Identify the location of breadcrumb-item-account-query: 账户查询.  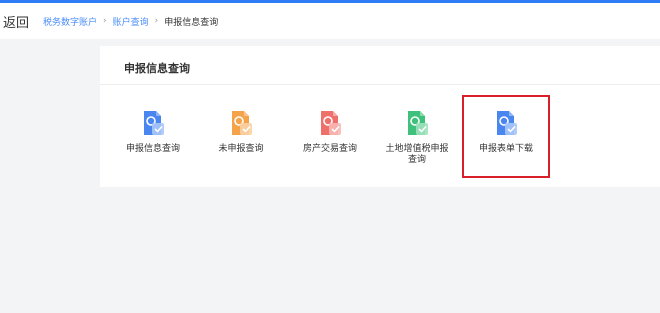
(131, 21).